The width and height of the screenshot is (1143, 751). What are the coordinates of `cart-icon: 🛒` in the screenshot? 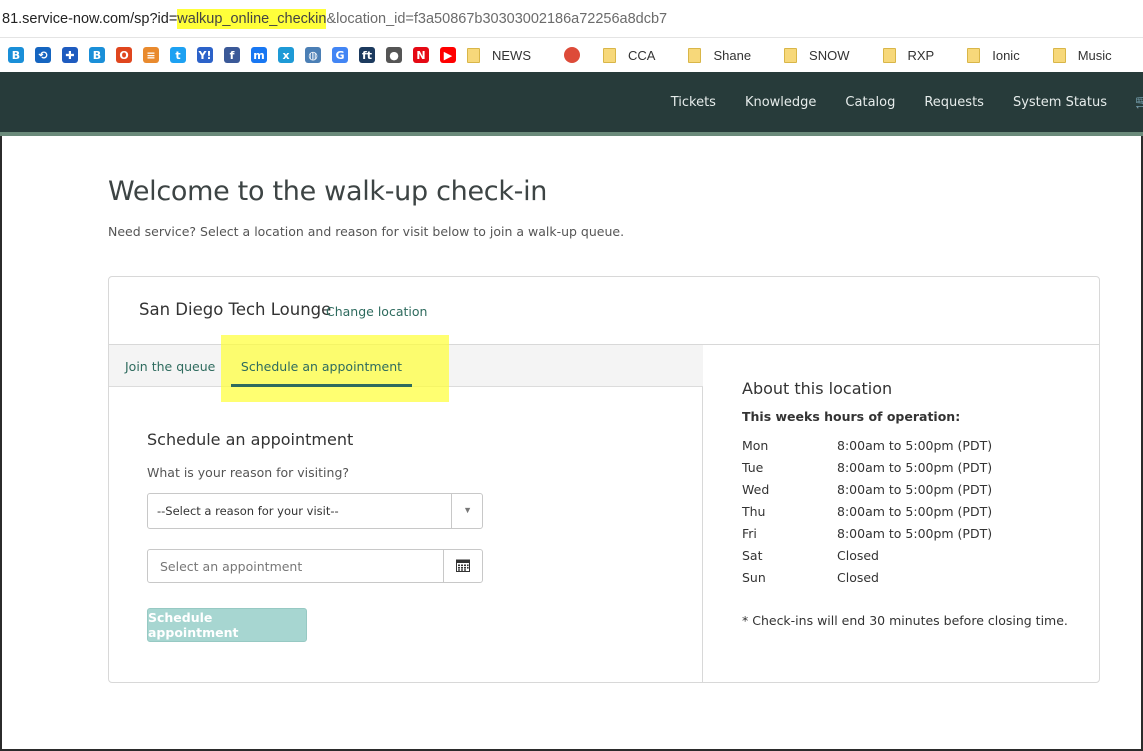 It's located at (1139, 102).